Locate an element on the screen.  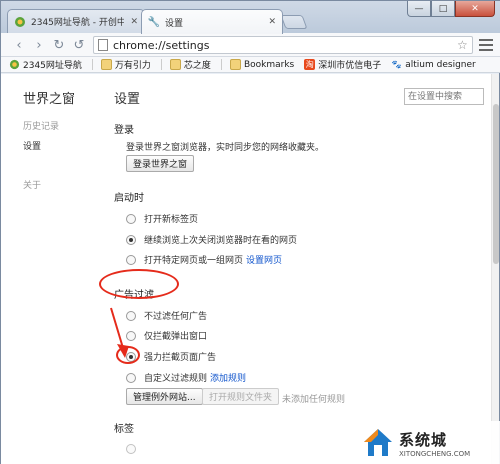
tabs-option-partial is located at coordinates (135, 449).